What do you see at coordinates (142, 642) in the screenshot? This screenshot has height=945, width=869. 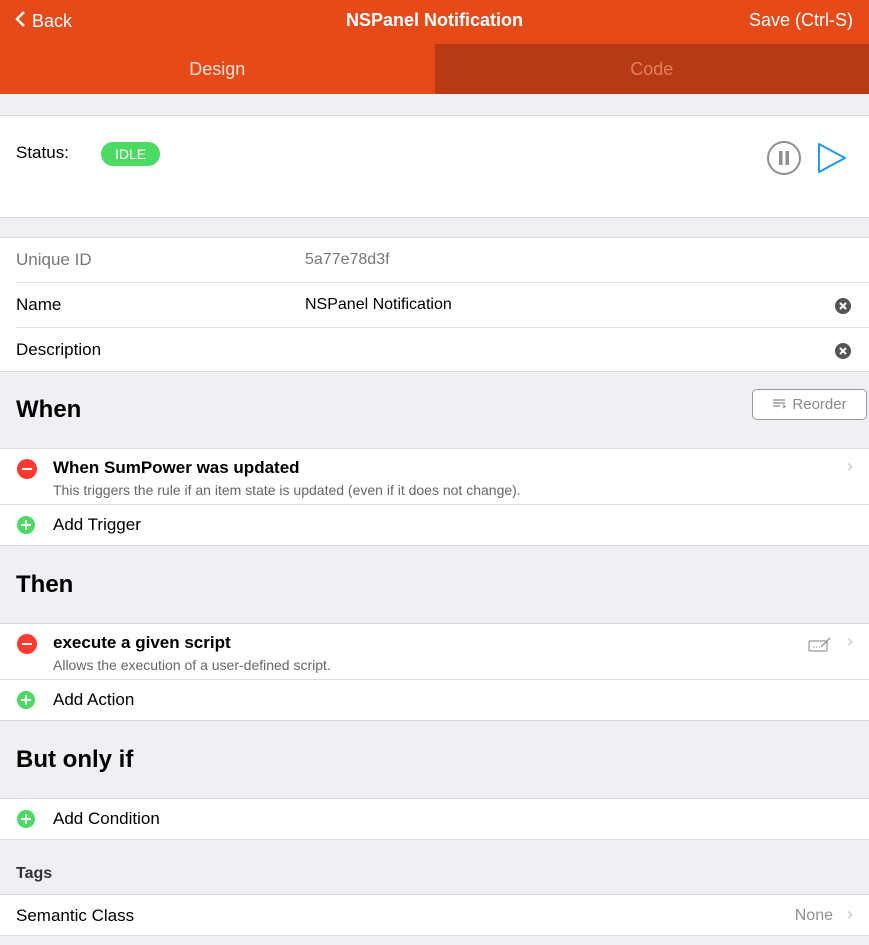 I see `action-title: execute a given script` at bounding box center [142, 642].